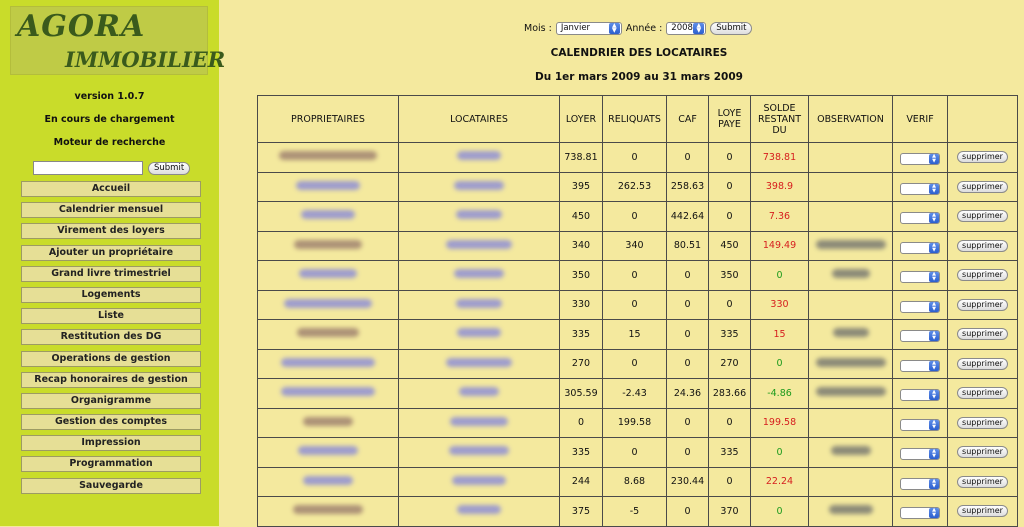  Describe the element at coordinates (111, 210) in the screenshot. I see `sidebar-menu-item: Calendrier mensuel` at that location.